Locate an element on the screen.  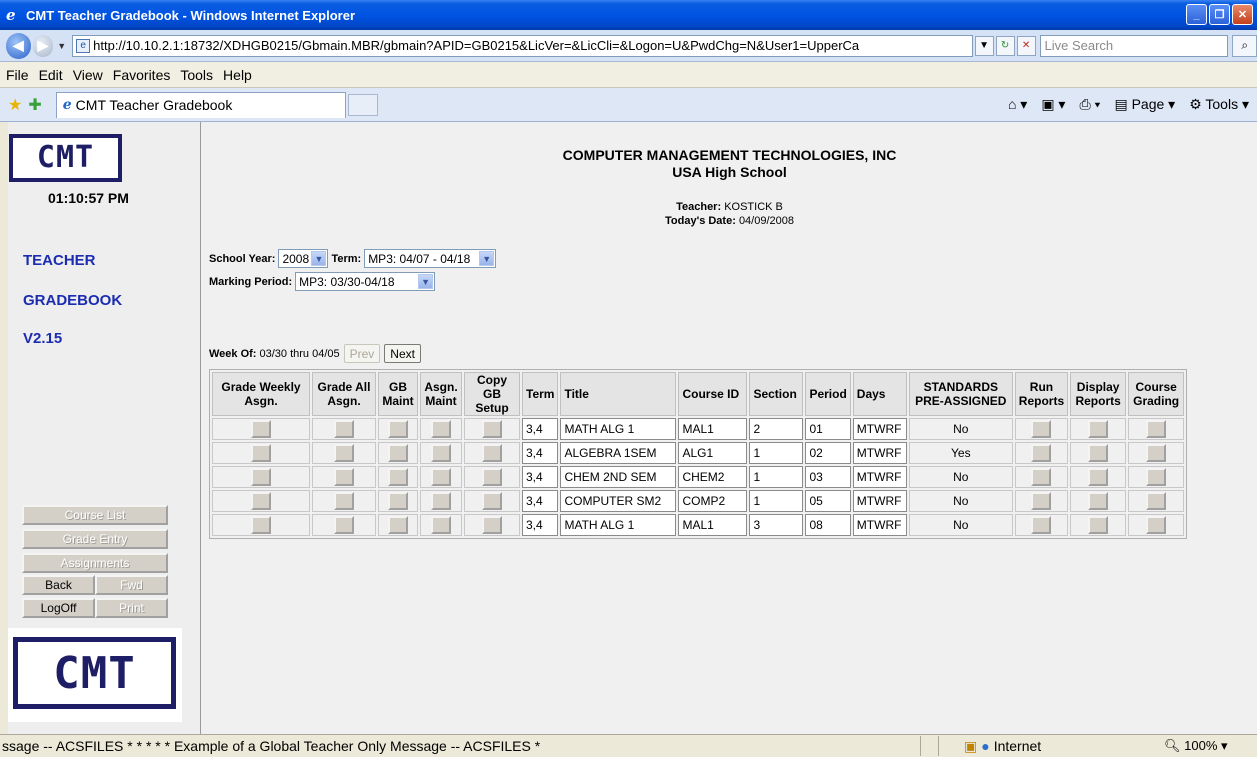
print-icon: ⎙ ▾ is located at coordinates (1089, 104).